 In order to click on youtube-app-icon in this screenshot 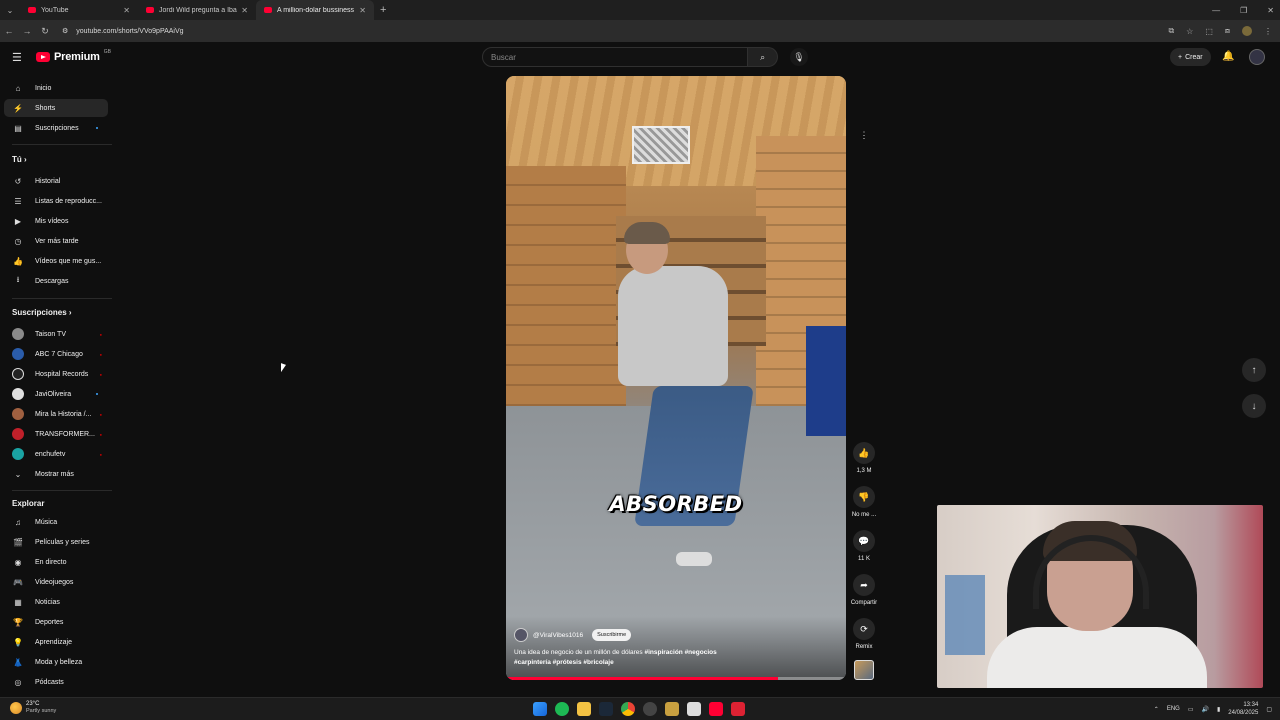, I will do `click(716, 709)`.